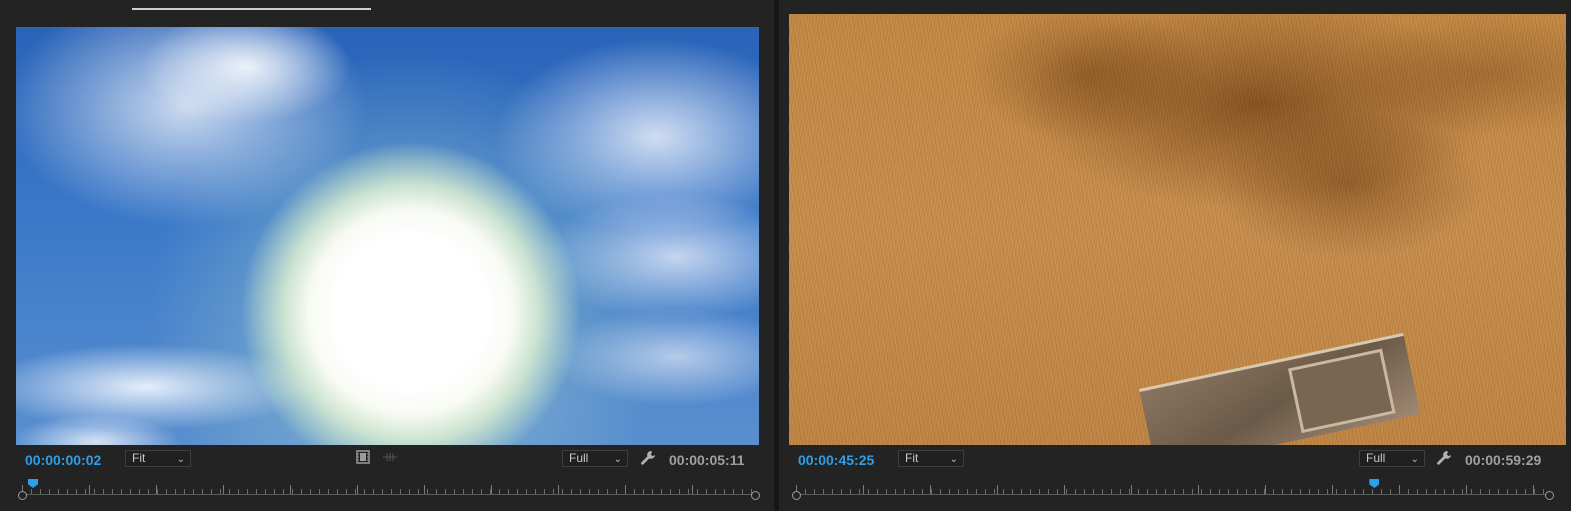 The height and width of the screenshot is (511, 1571). I want to click on program-duration: 00:00:59:29, so click(1503, 460).